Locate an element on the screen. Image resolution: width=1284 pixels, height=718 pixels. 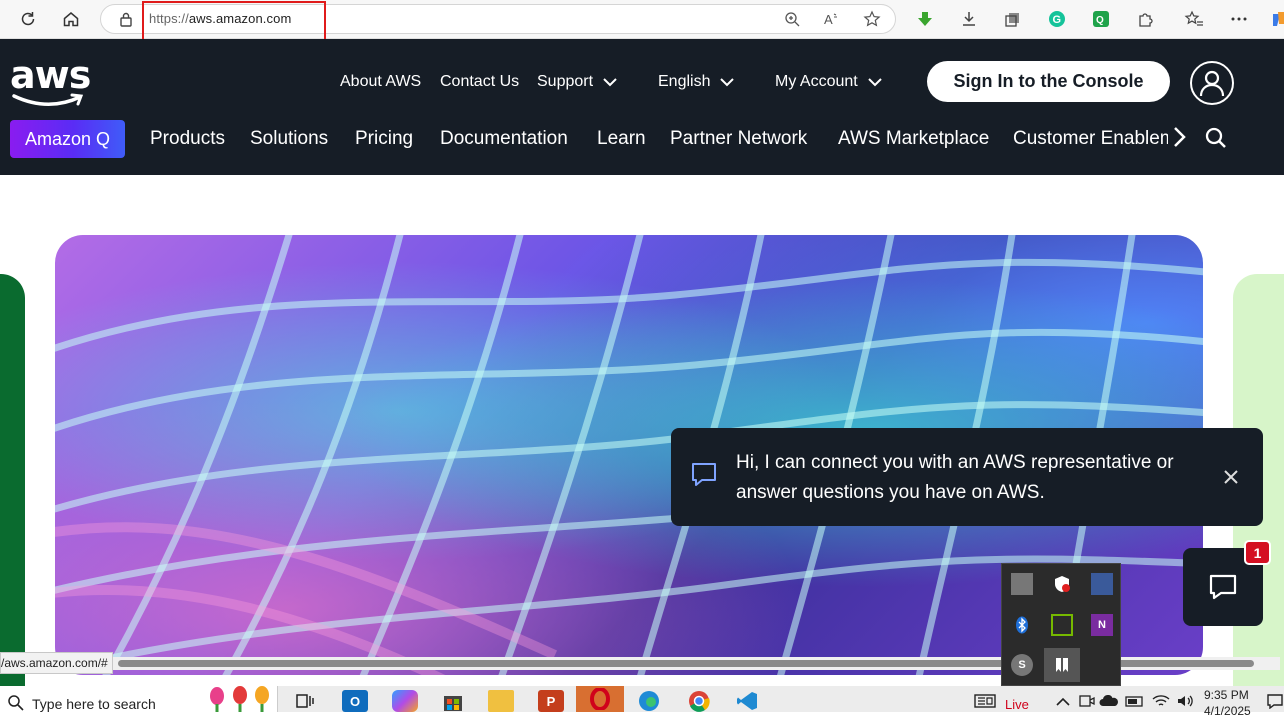
nvidia-icon is located at coordinates (1062, 625).